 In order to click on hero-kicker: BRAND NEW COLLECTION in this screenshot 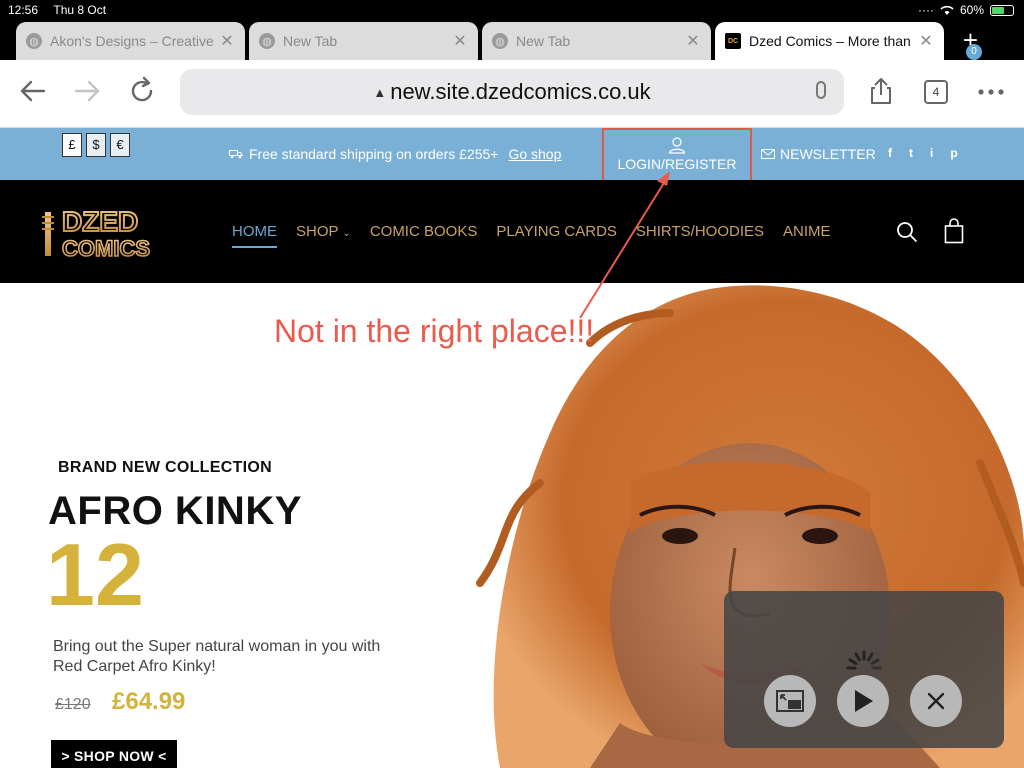, I will do `click(165, 467)`.